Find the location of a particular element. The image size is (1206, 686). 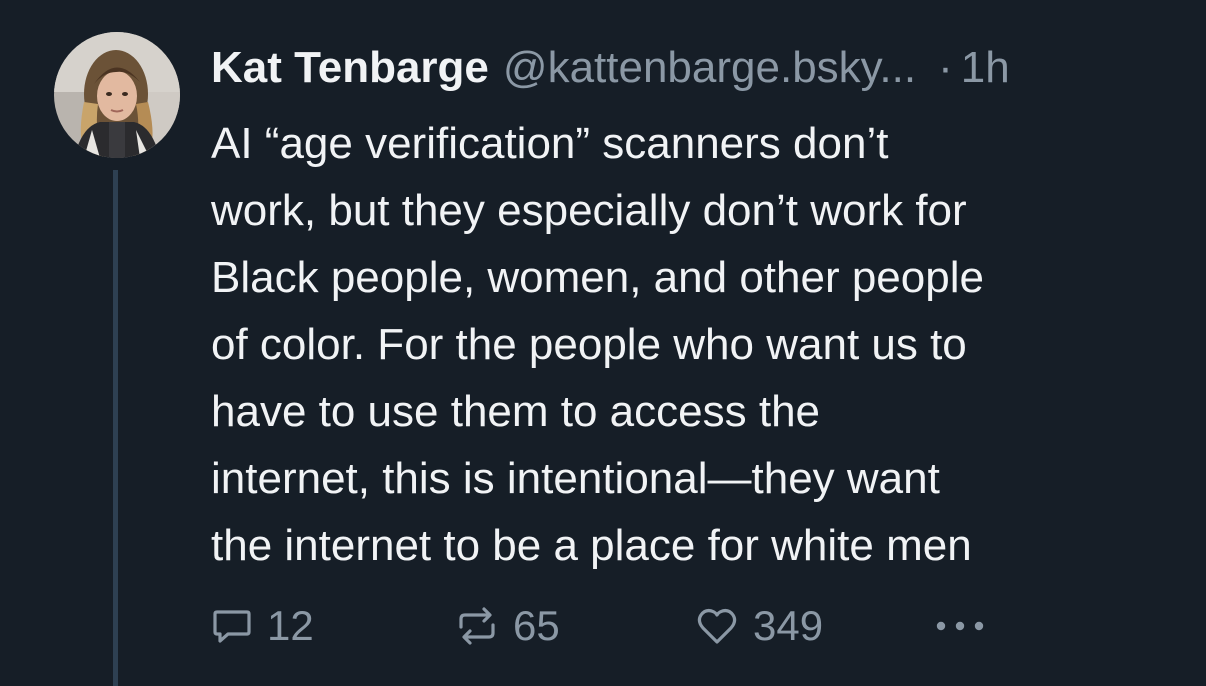

reply-button: 12 is located at coordinates (262, 626).